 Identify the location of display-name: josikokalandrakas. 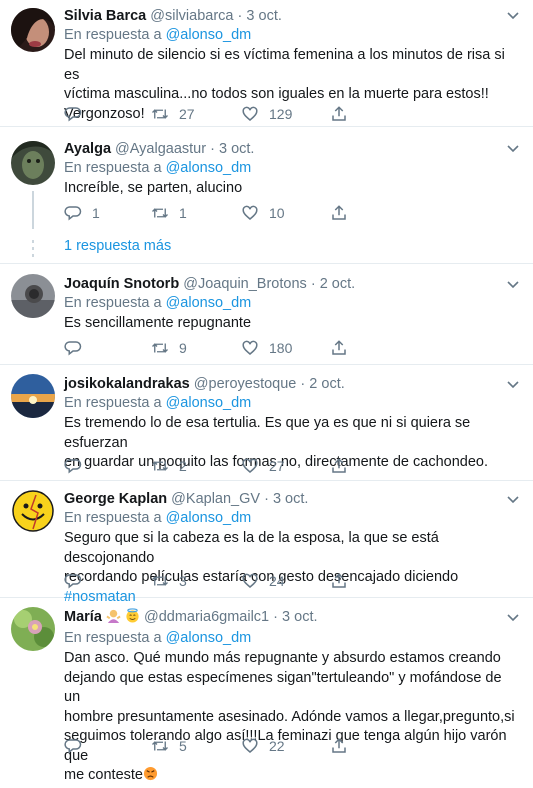
(127, 384).